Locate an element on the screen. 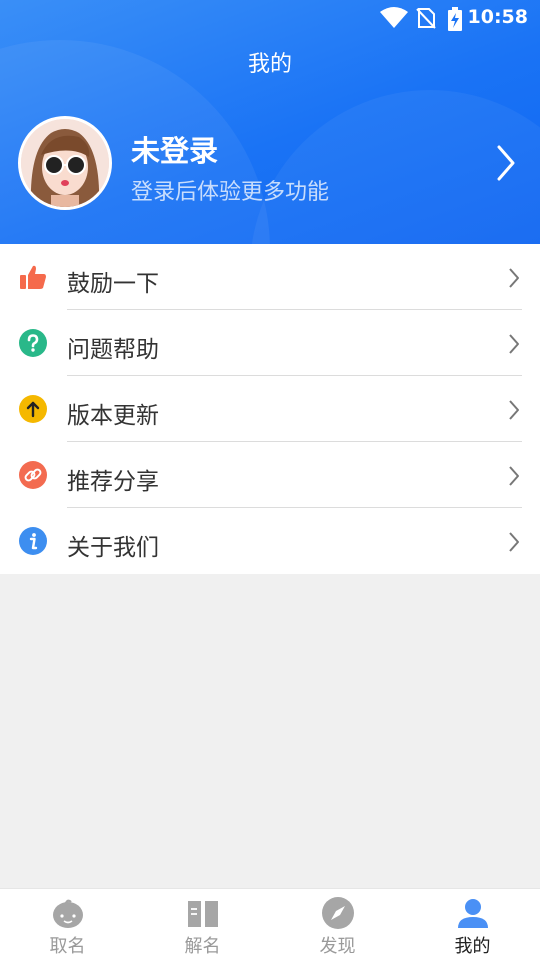 The height and width of the screenshot is (960, 540). profile-subtitle: 登录后体验更多功能 is located at coordinates (230, 192).